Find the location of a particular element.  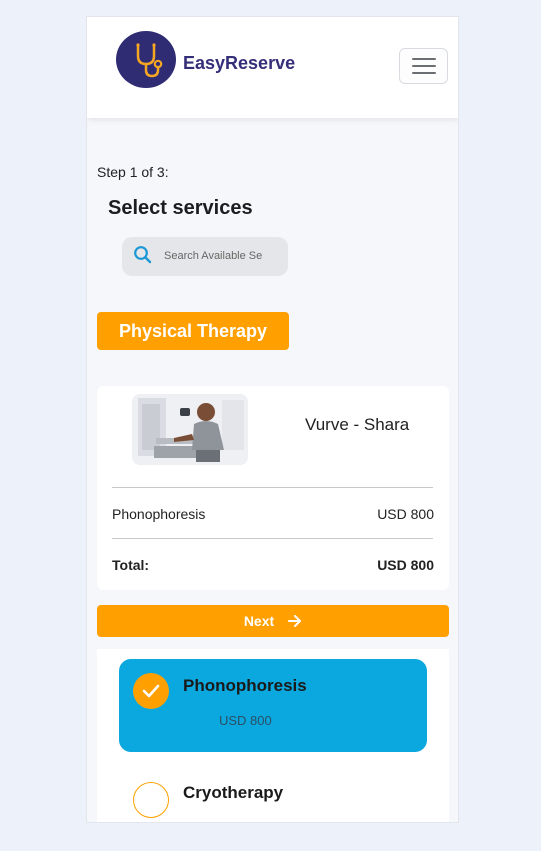

total-value: USD 800 is located at coordinates (405, 565).